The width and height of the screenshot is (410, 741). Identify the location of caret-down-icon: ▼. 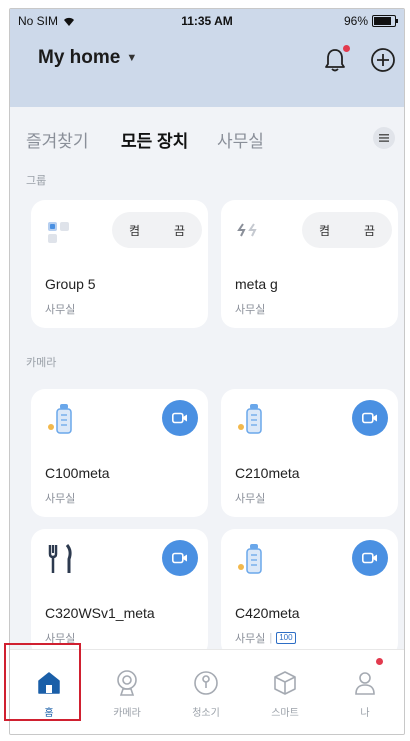
(132, 58).